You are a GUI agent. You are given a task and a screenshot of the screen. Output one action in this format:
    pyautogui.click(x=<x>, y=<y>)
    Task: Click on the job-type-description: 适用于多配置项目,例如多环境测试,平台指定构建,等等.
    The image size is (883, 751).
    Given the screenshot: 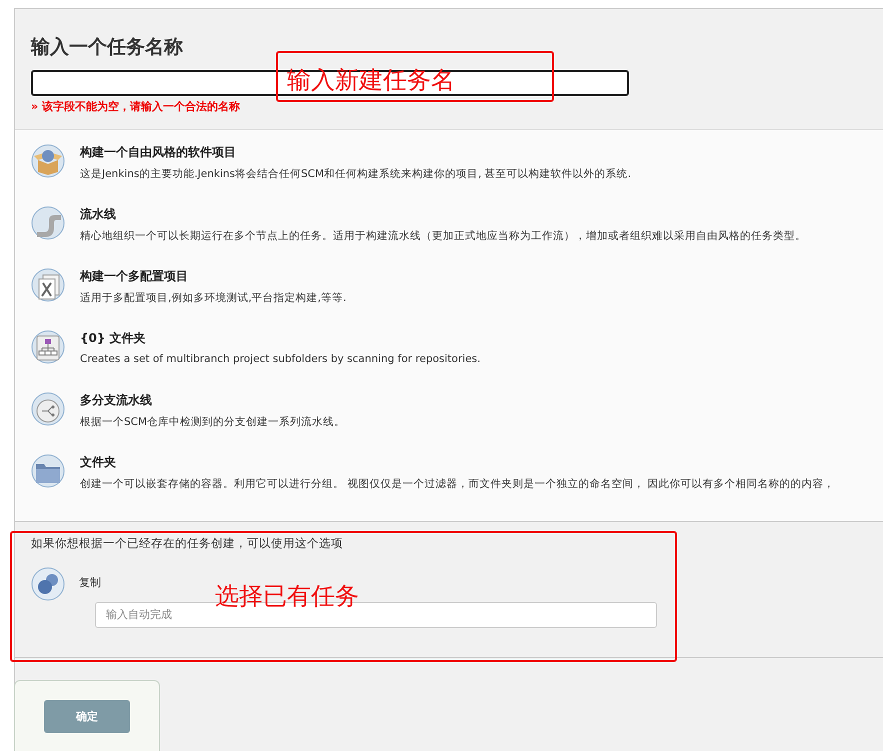 What is the action you would take?
    pyautogui.click(x=213, y=298)
    